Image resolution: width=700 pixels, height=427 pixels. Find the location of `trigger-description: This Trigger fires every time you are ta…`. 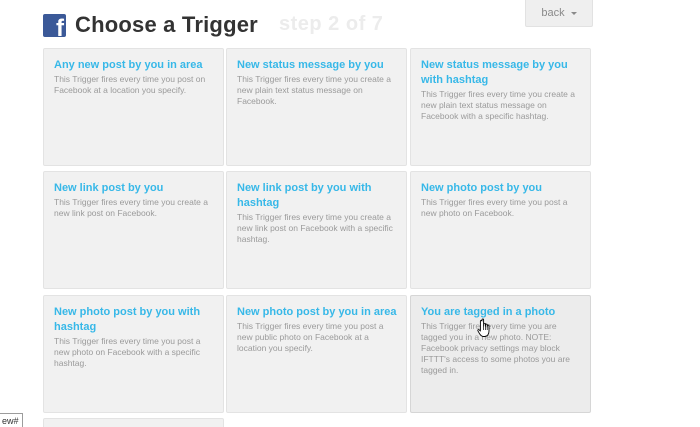

trigger-description: This Trigger fires every time you are ta… is located at coordinates (496, 348).